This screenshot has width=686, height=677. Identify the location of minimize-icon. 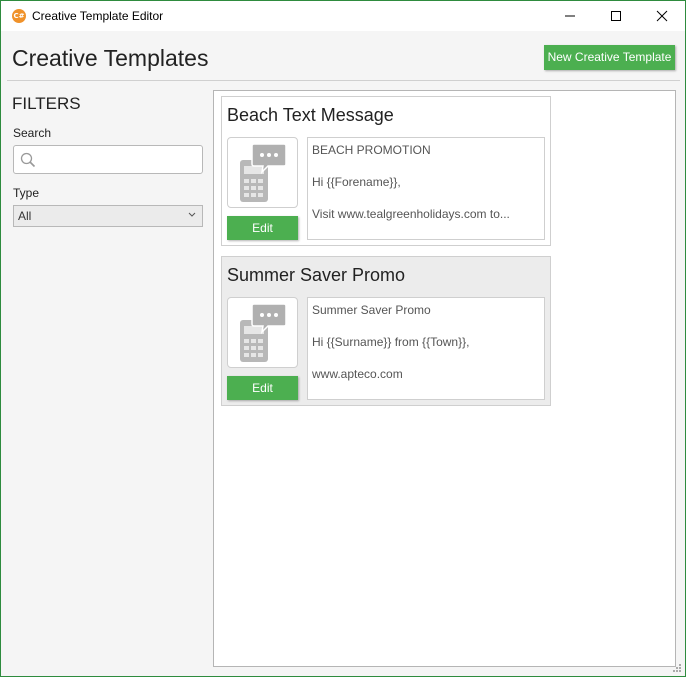
(570, 16).